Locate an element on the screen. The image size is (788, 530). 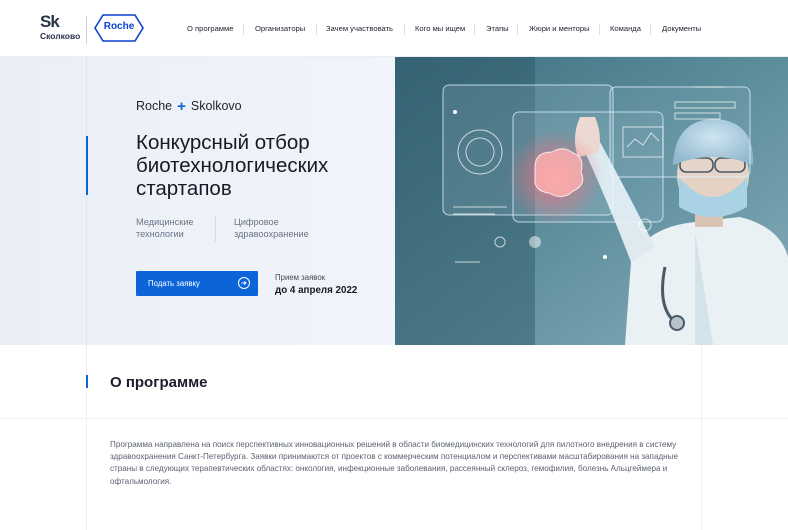
skolkovo-logo-word: Сколково is located at coordinates (60, 36).